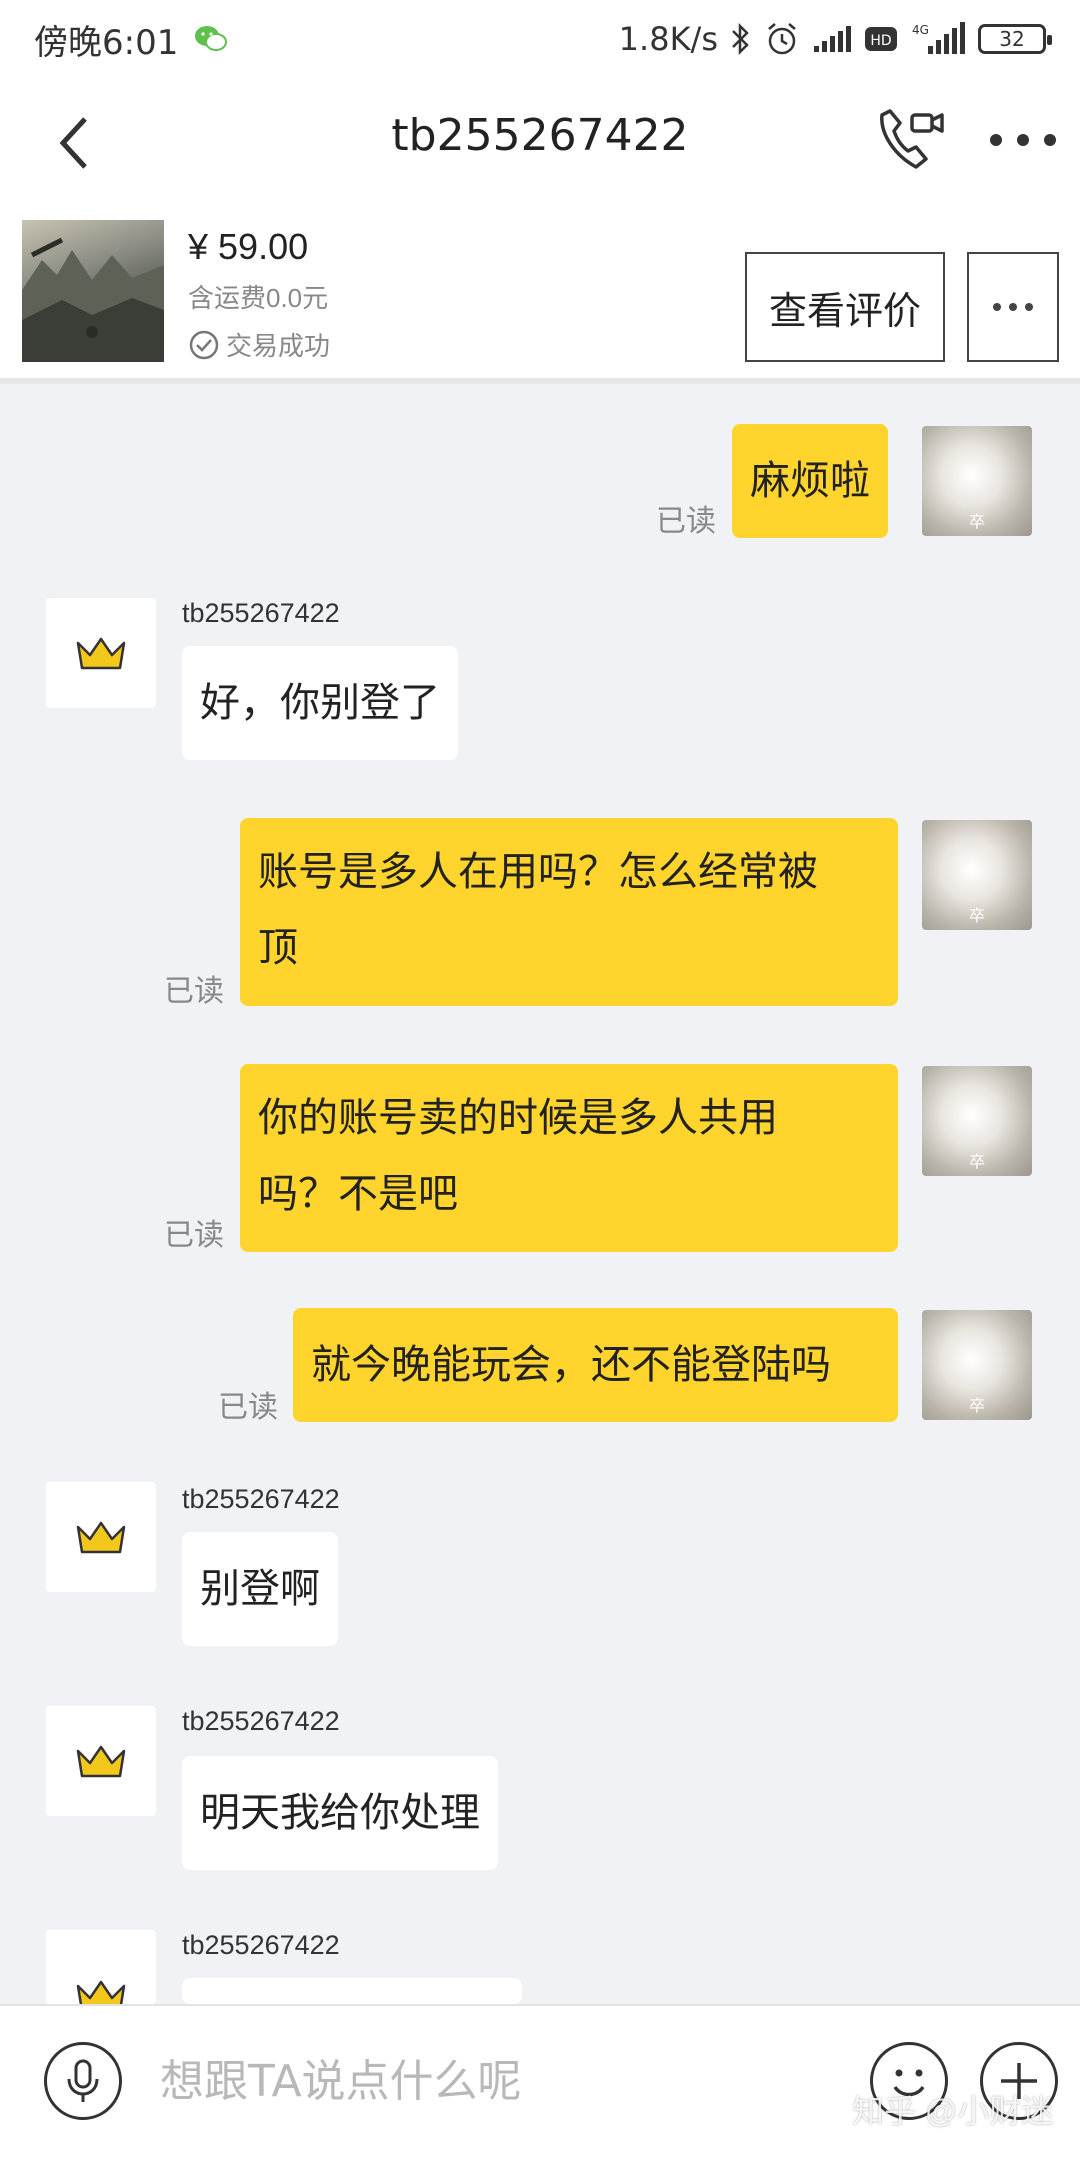 The height and width of the screenshot is (2160, 1080). Describe the element at coordinates (211, 39) in the screenshot. I see `wechat-icon` at that location.